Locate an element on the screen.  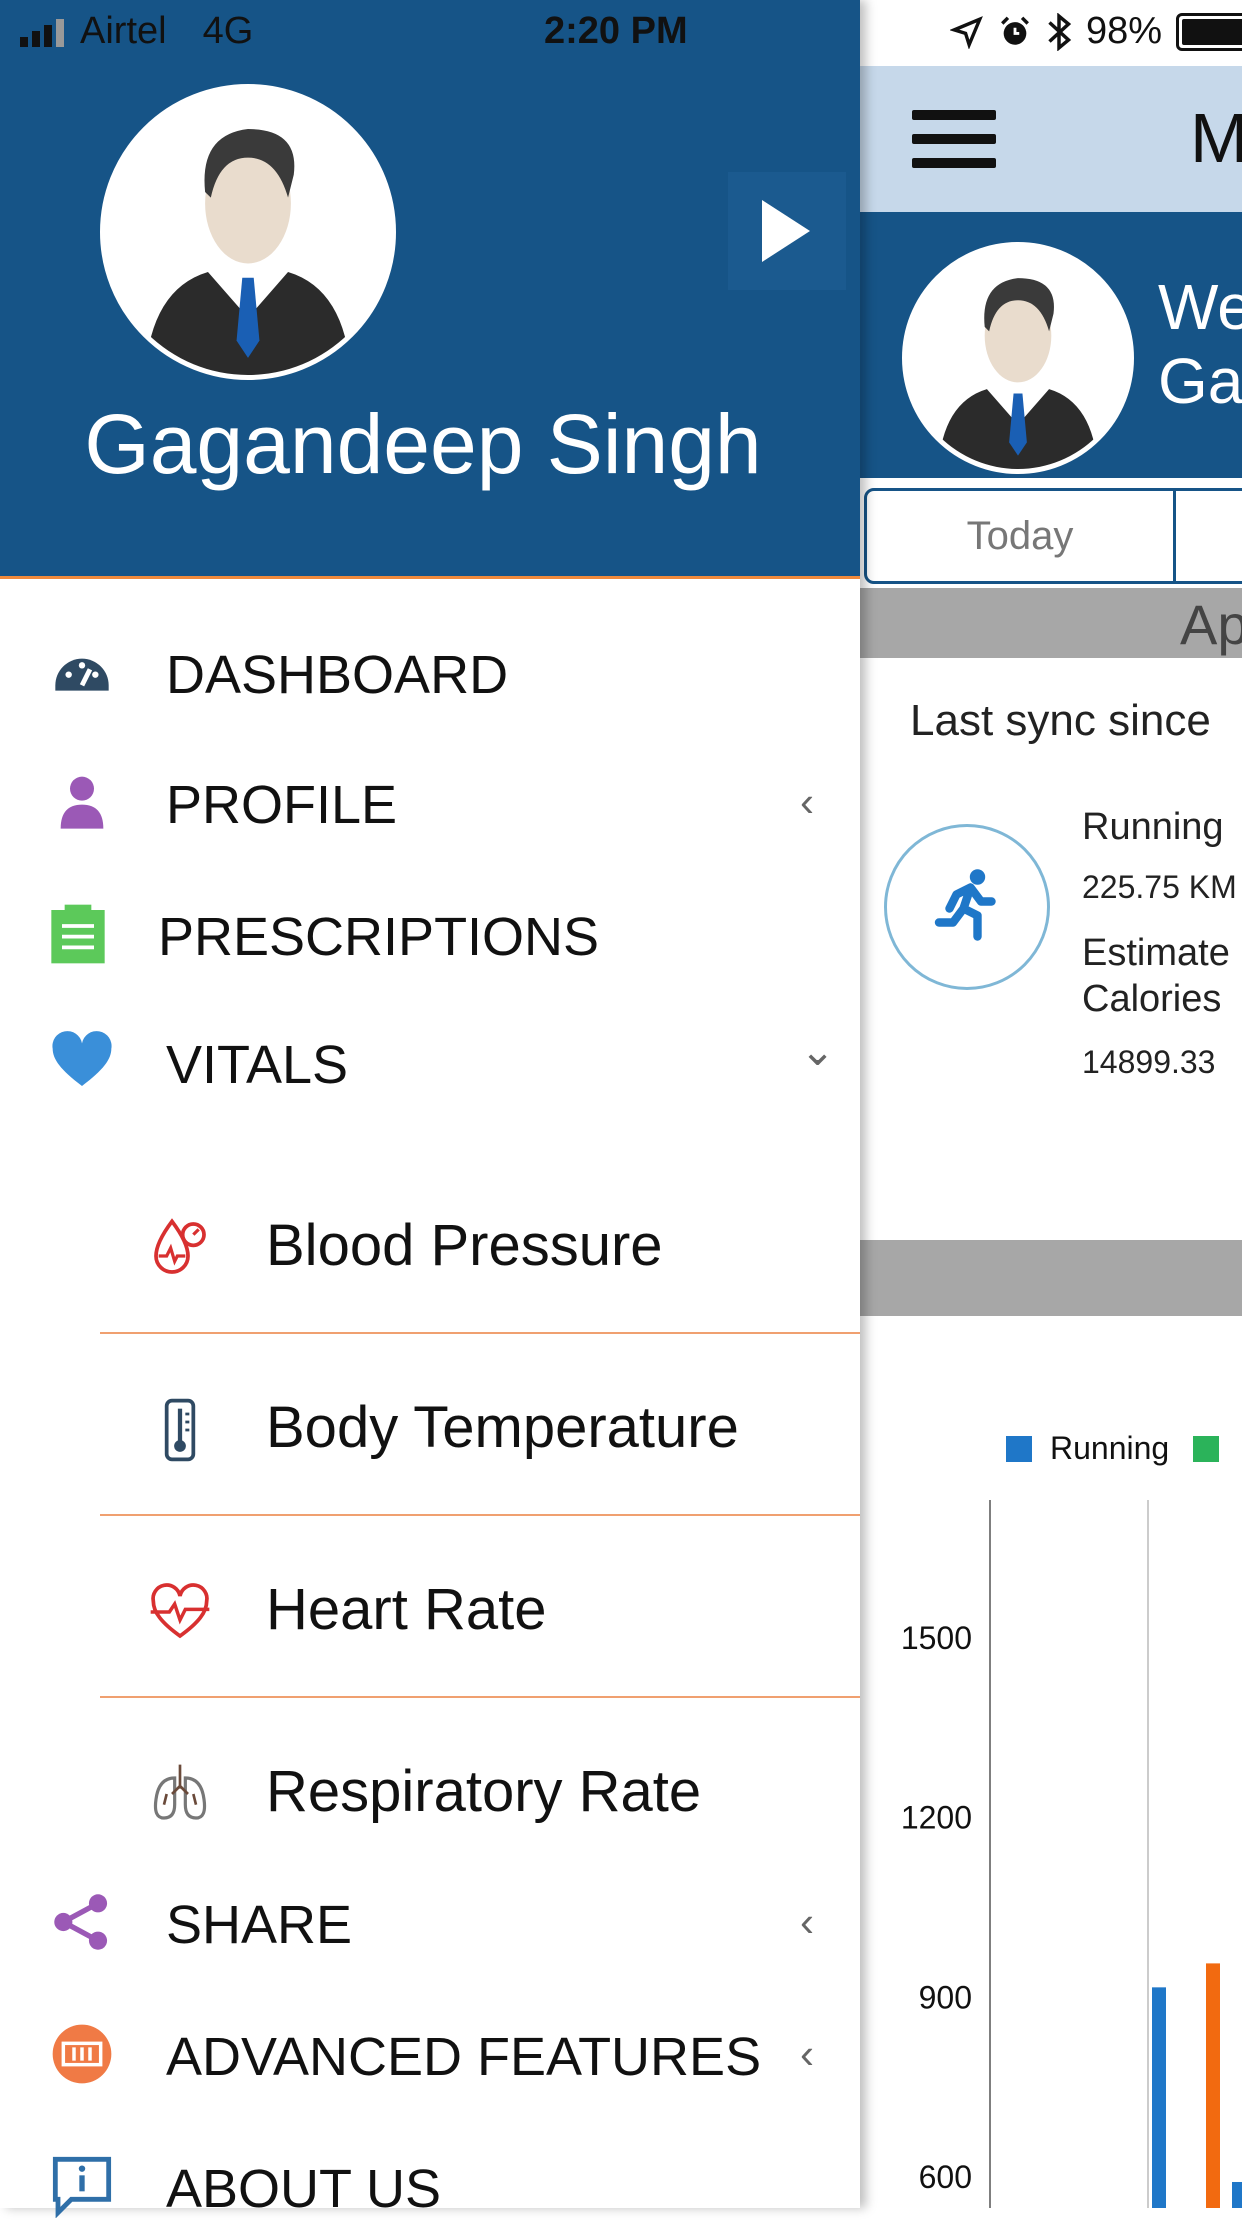
chart-y-tick-label: 1500 is located at coordinates (936, 1638).